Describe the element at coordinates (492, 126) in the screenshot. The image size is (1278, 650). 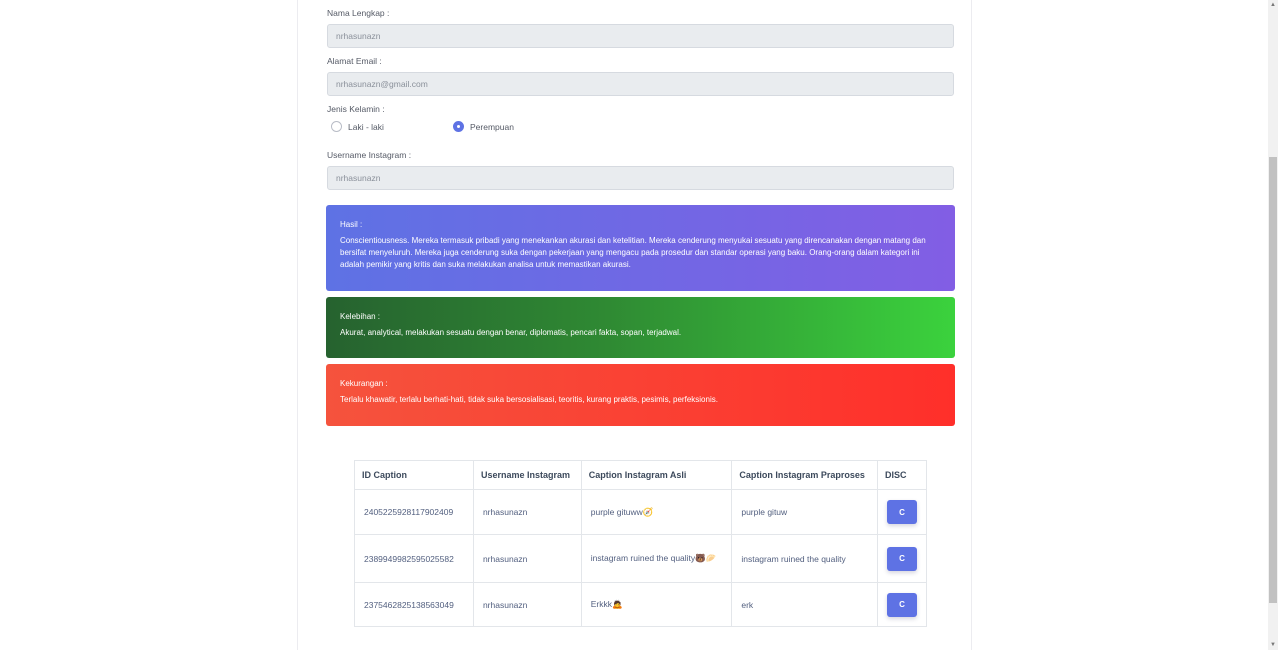
I see `radio-perempuan-label: Perempuan` at that location.